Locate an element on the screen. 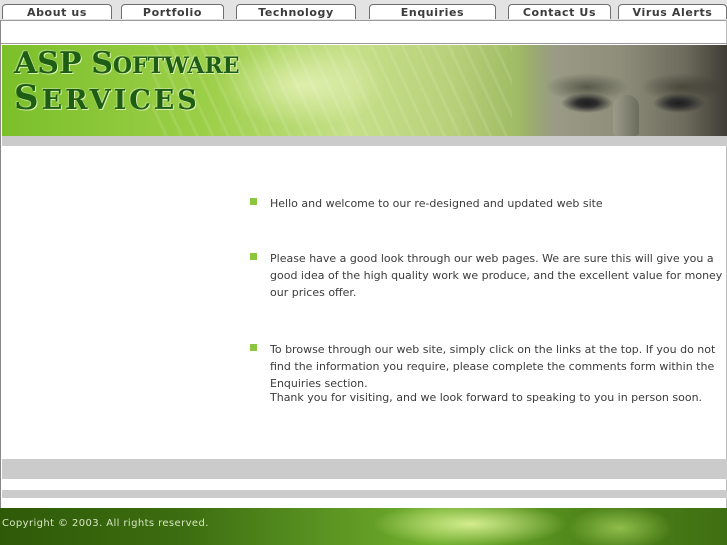 This screenshot has height=545, width=727. nav-tab-contact-us: Contact Us is located at coordinates (559, 11).